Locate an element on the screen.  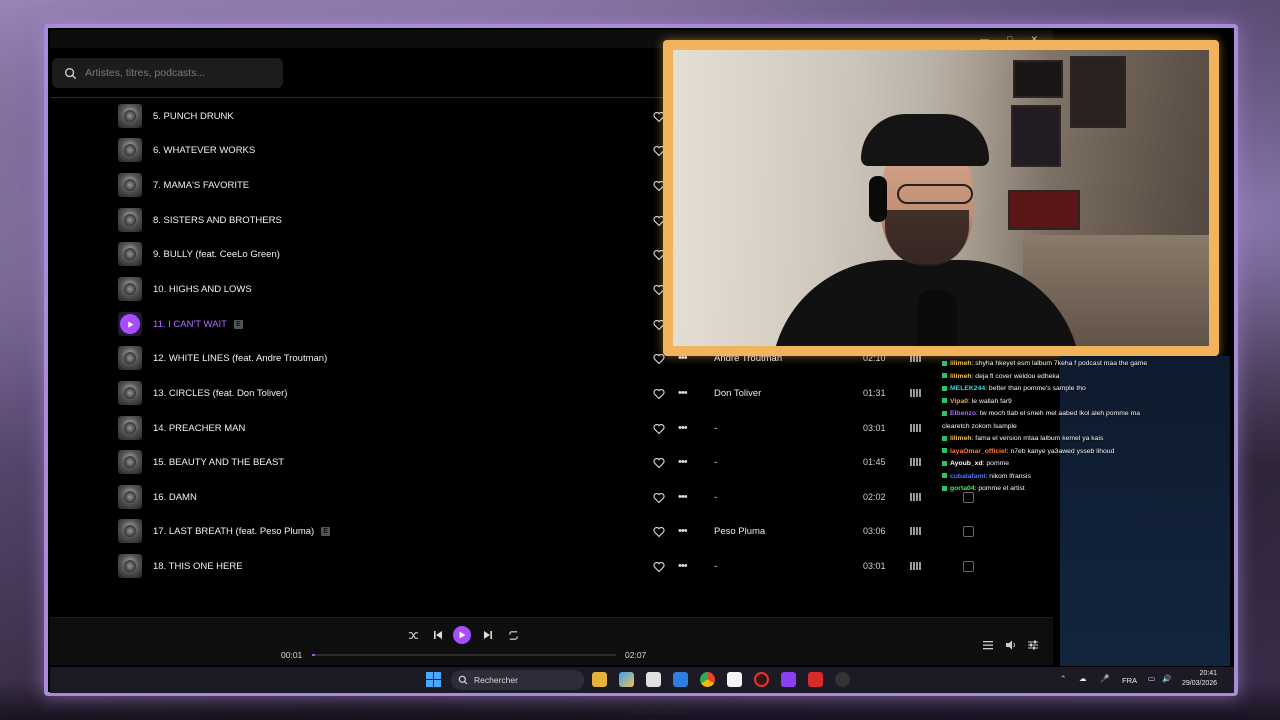
settings-icon is located at coordinates (842, 679).